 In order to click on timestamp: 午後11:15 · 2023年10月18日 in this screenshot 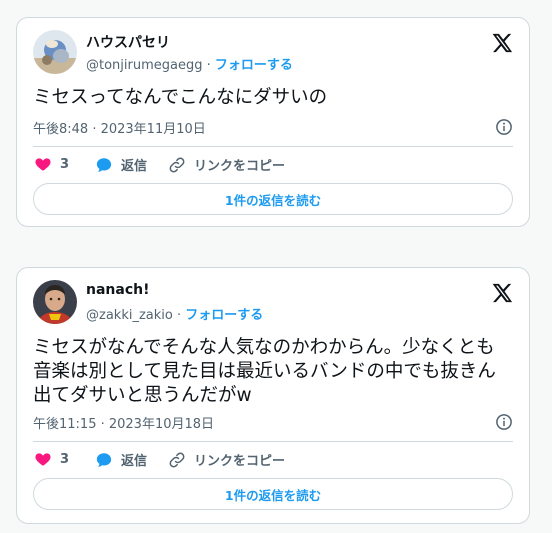, I will do `click(123, 422)`.